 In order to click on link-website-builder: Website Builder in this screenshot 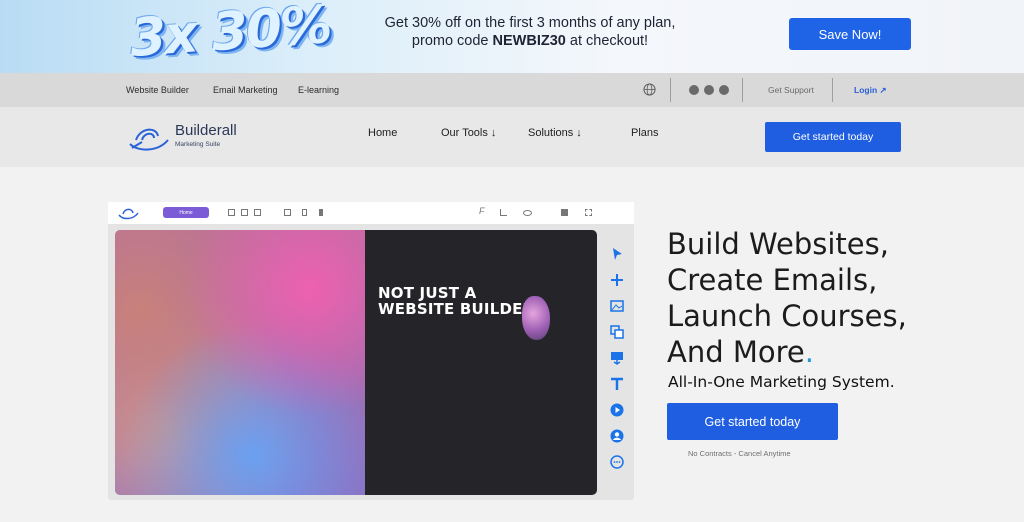, I will do `click(157, 90)`.